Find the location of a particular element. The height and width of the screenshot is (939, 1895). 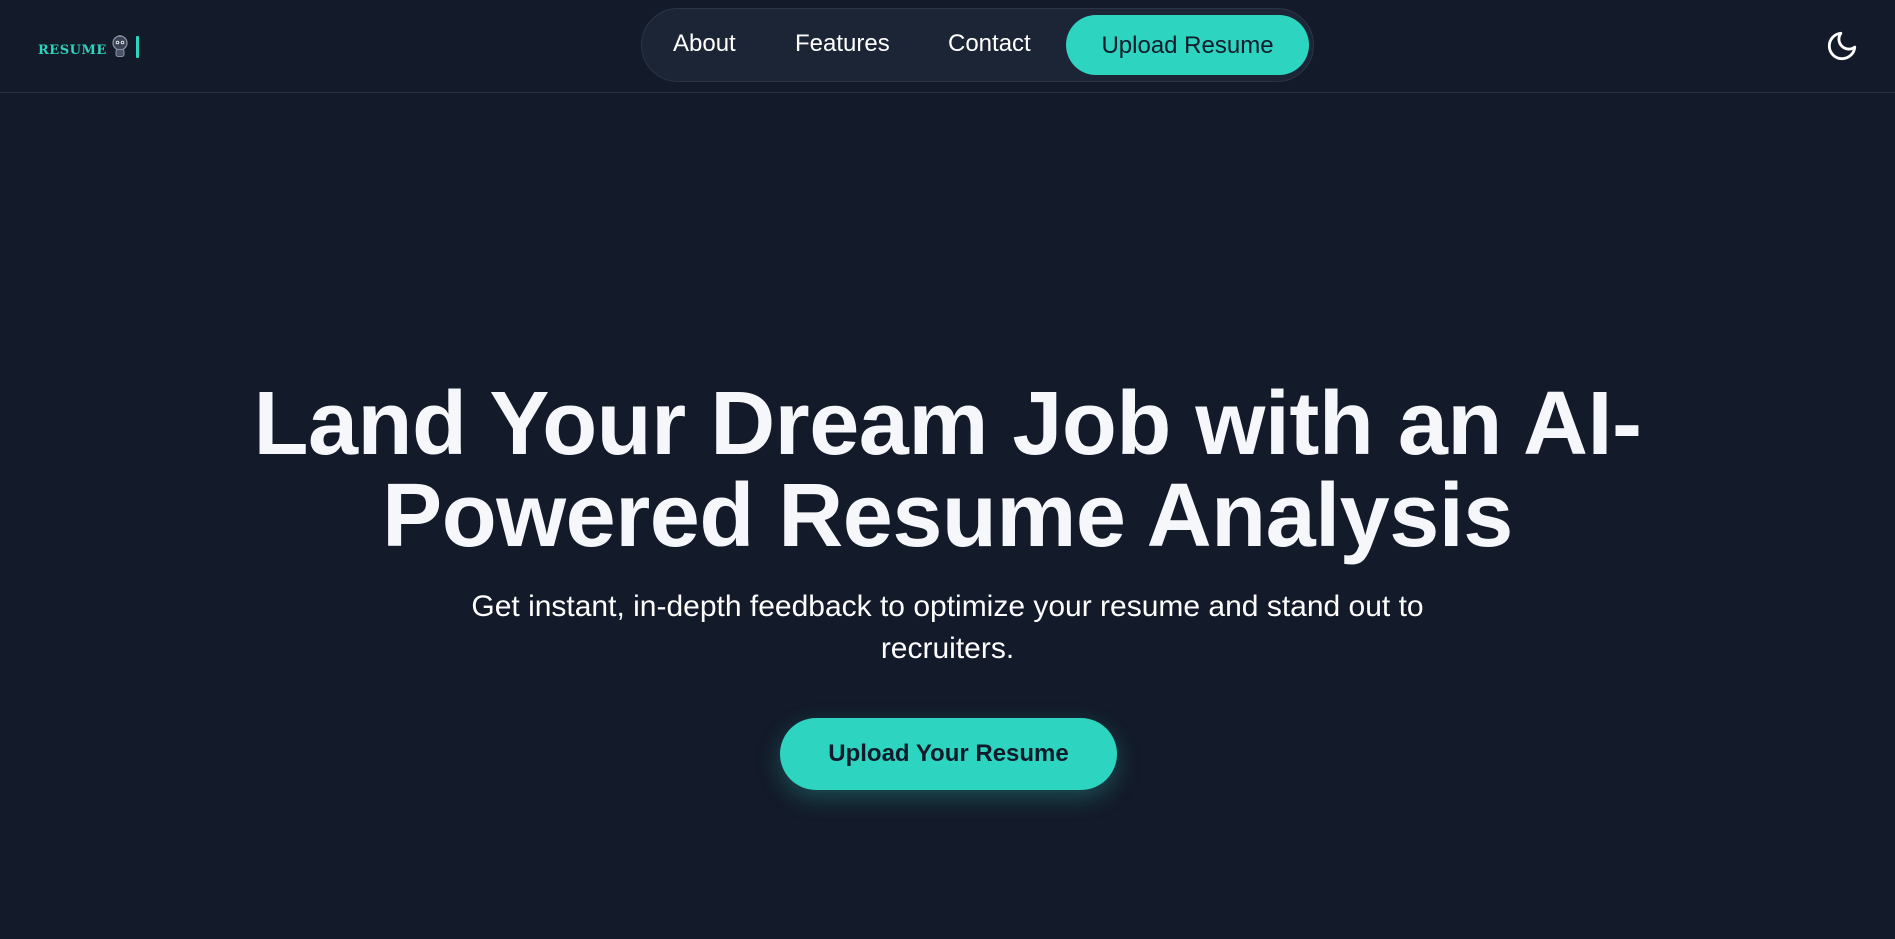

upload-your-resume-button: Upload Your Resume is located at coordinates (948, 754).